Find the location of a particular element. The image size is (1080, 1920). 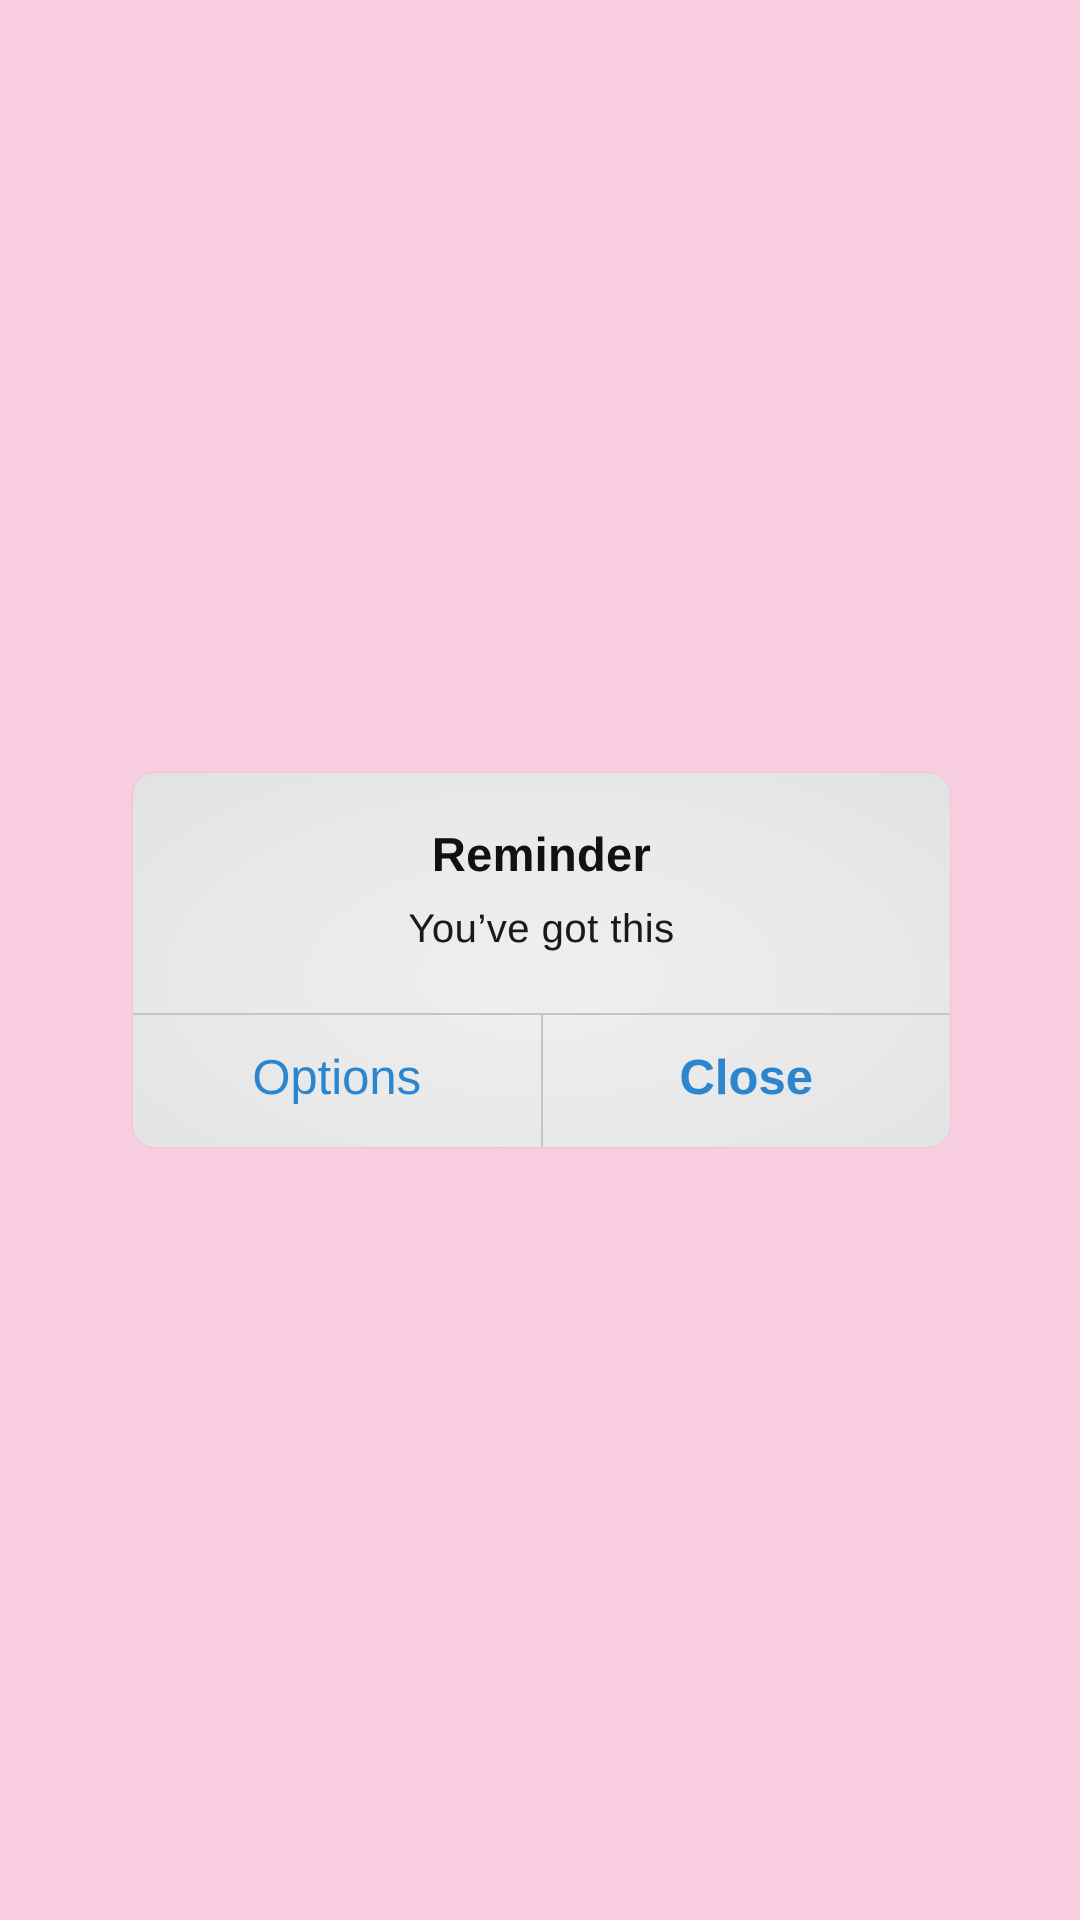

alert-dialog: Reminder You’ve got this Options Close is located at coordinates (541, 960).